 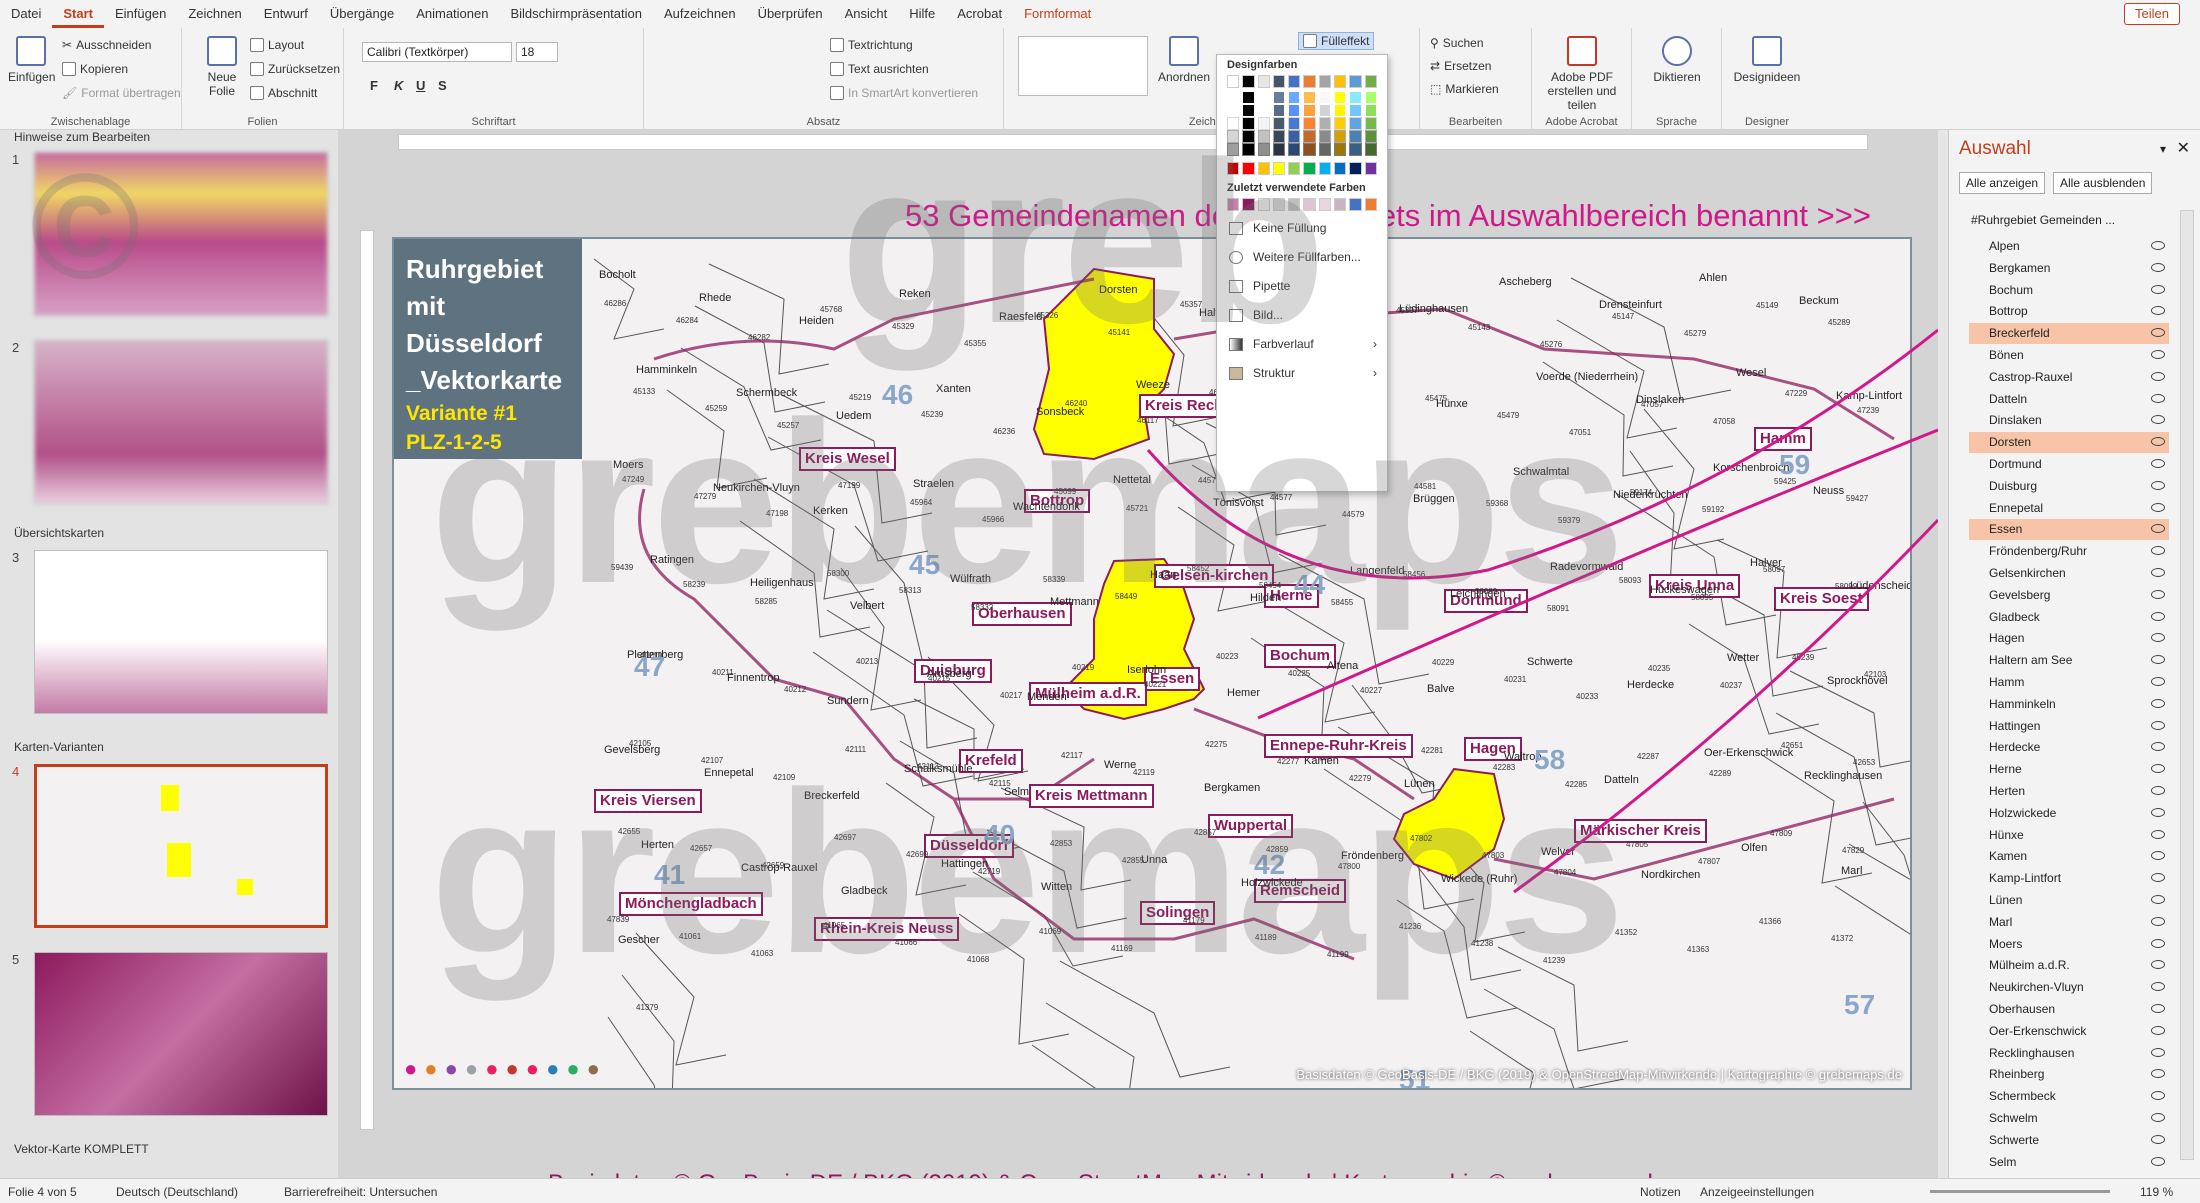 What do you see at coordinates (277, 45) in the screenshot?
I see `layout-button: Layout` at bounding box center [277, 45].